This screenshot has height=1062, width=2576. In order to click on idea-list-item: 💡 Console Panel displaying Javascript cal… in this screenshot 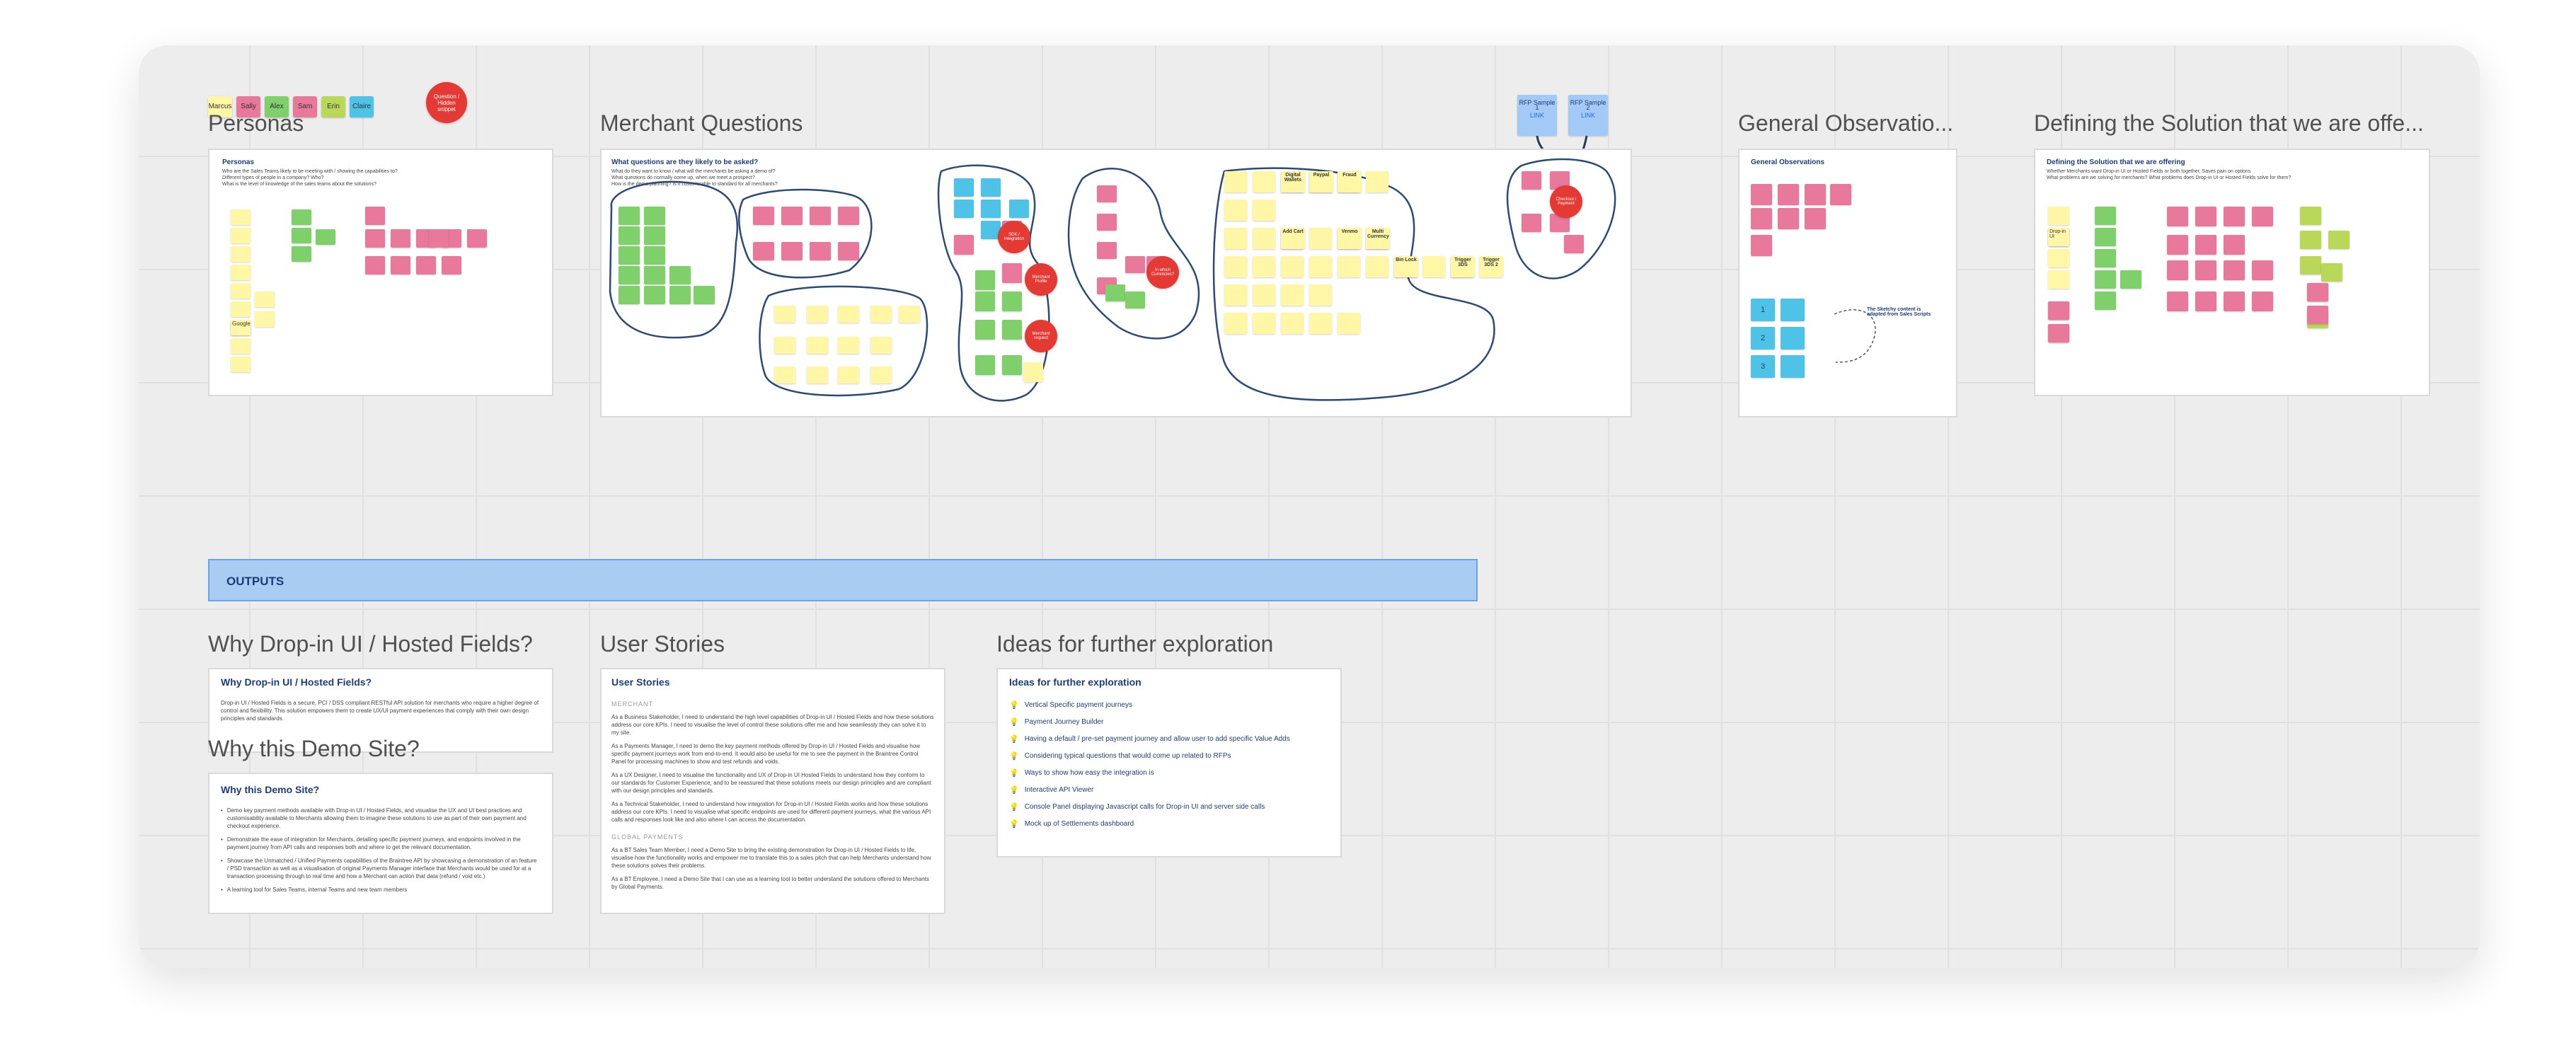, I will do `click(1171, 807)`.